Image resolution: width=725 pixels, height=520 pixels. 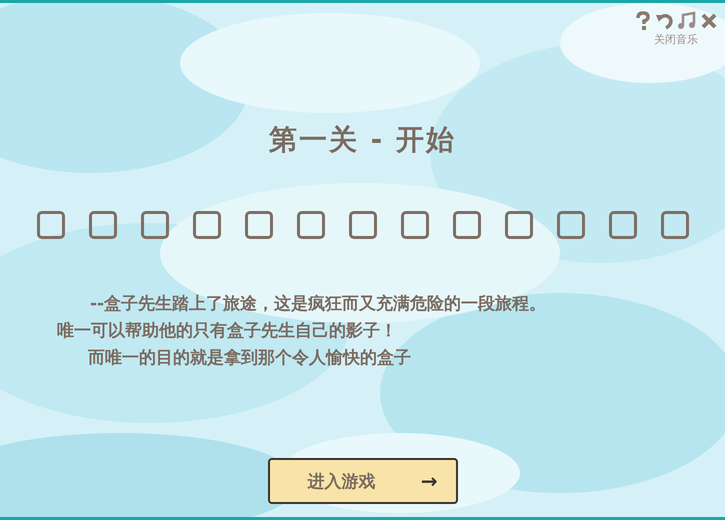 What do you see at coordinates (318, 304) in the screenshot?
I see `story-text: --盒子先生踏上了旅途，这是疯狂而又充满危险的一段旅程。` at bounding box center [318, 304].